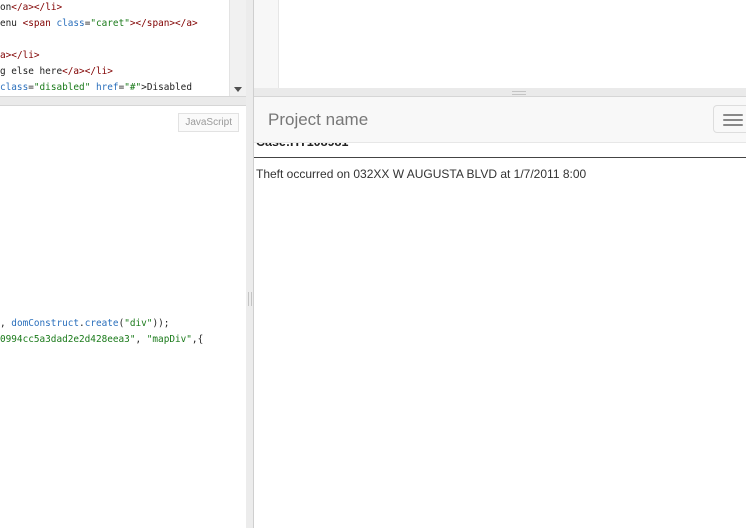 This screenshot has height=528, width=746. I want to click on html-code-line: class="disabled" href="#">Disabled, so click(114, 88).